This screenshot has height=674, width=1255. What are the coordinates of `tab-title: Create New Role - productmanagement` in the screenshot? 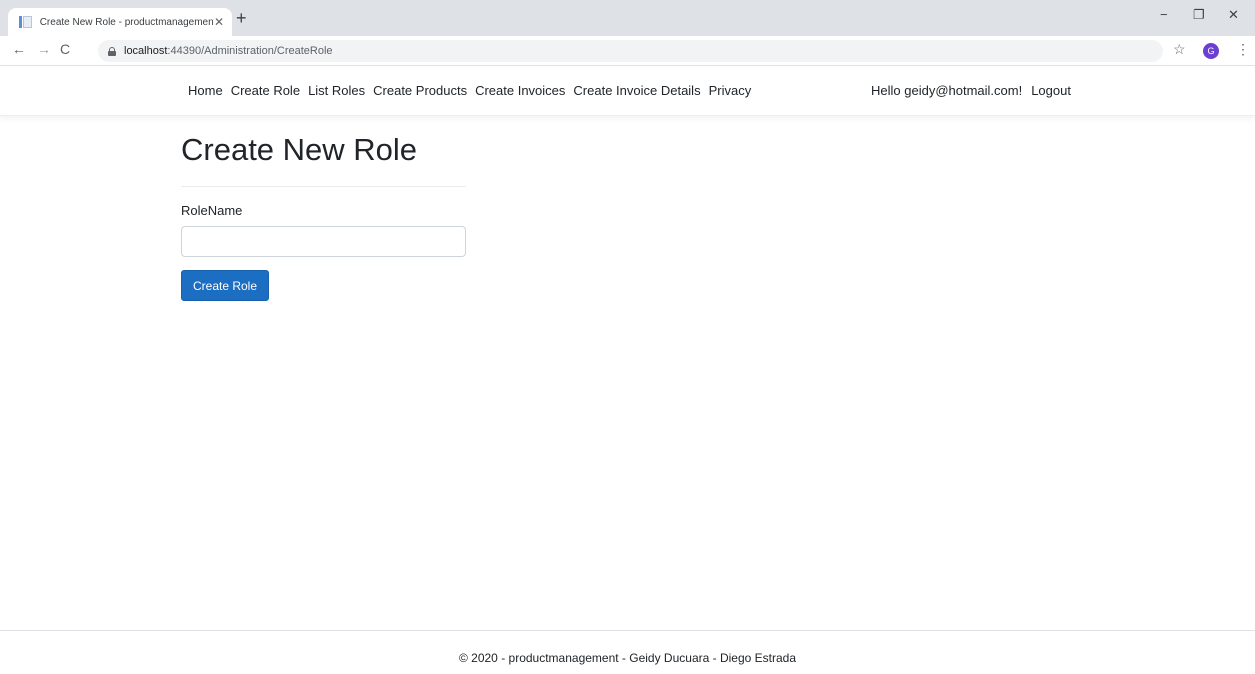 It's located at (126, 22).